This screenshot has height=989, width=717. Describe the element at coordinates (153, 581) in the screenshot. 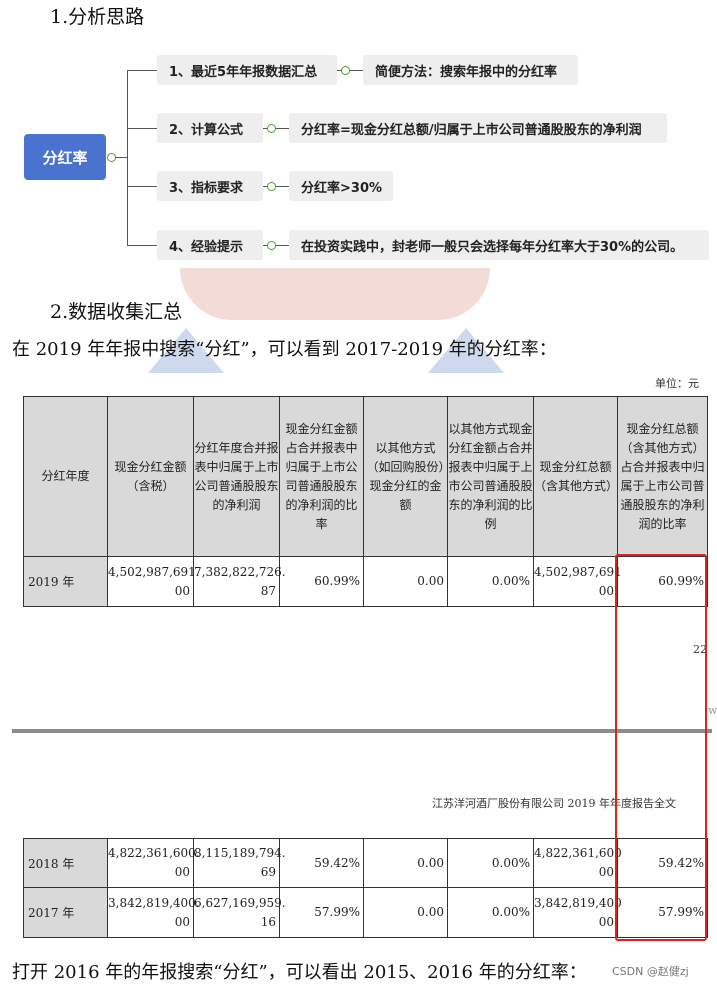

I see `cash-cell: 4,502,987,691. 00` at that location.